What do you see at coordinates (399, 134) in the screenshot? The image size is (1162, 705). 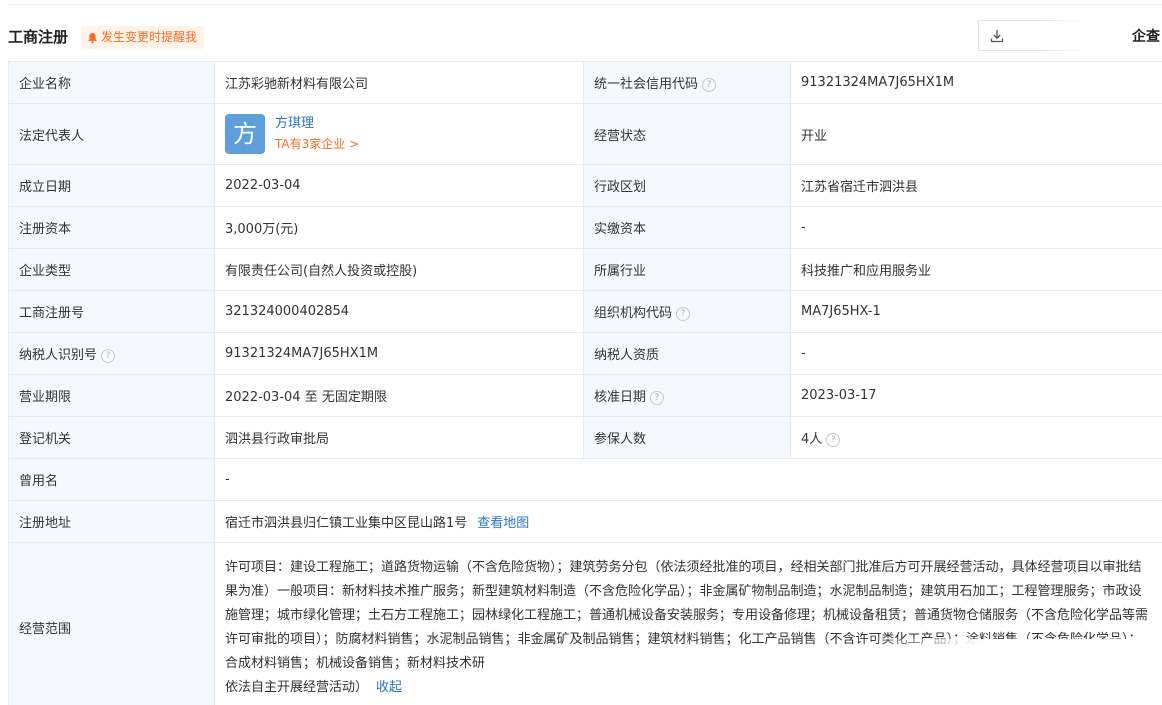 I see `legal-rep-cell: 方 方琪理 TA有3家企业 >` at bounding box center [399, 134].